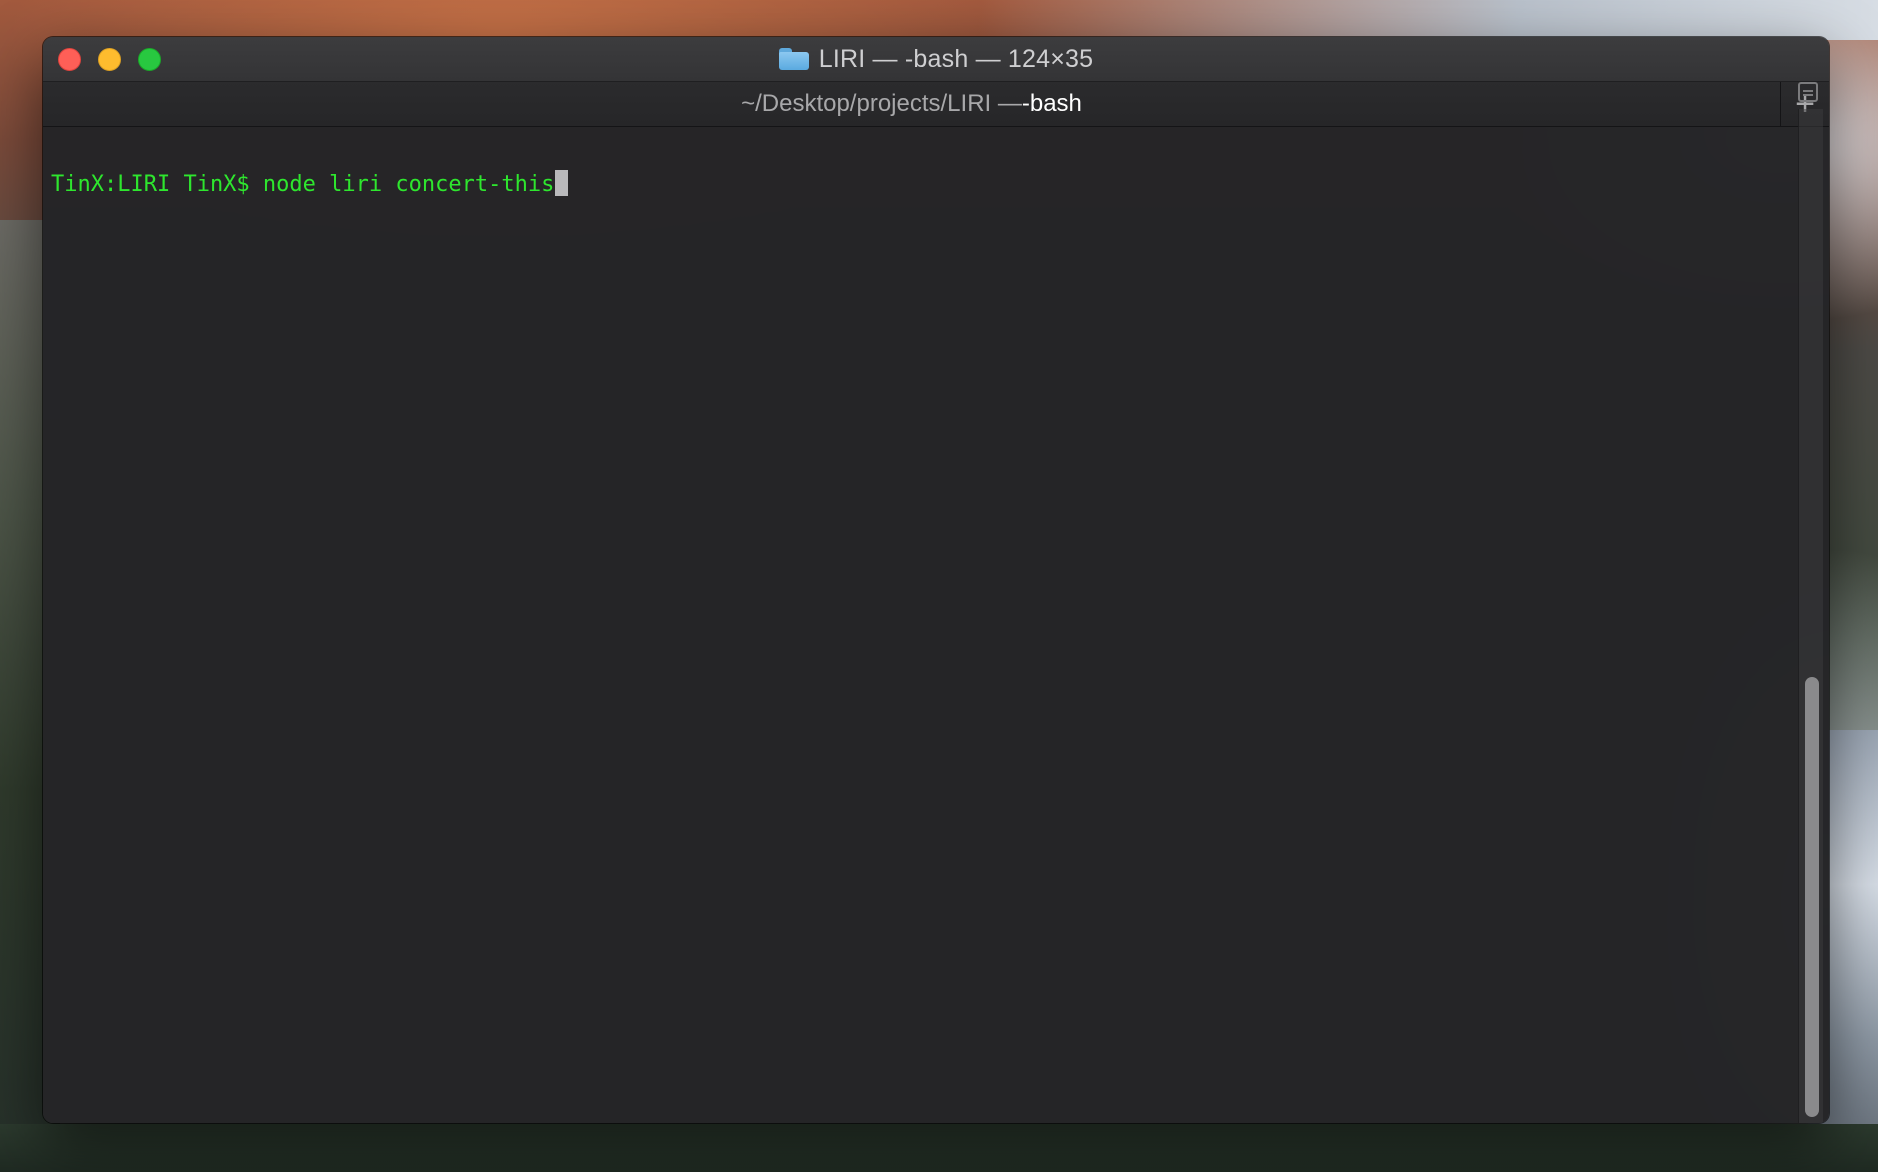 The height and width of the screenshot is (1172, 1878). Describe the element at coordinates (1808, 92) in the screenshot. I see `split-view-icon` at that location.